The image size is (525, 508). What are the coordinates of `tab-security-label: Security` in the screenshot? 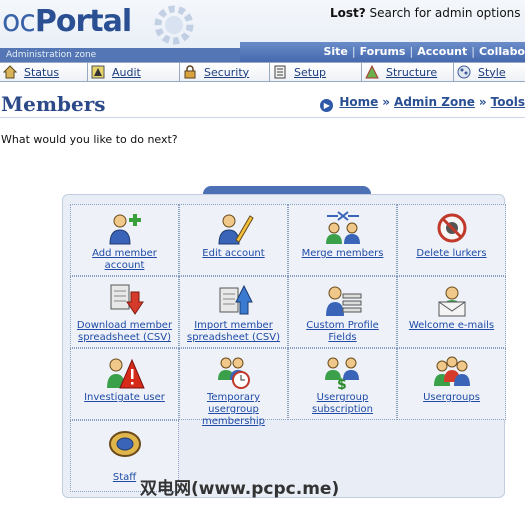 It's located at (227, 72).